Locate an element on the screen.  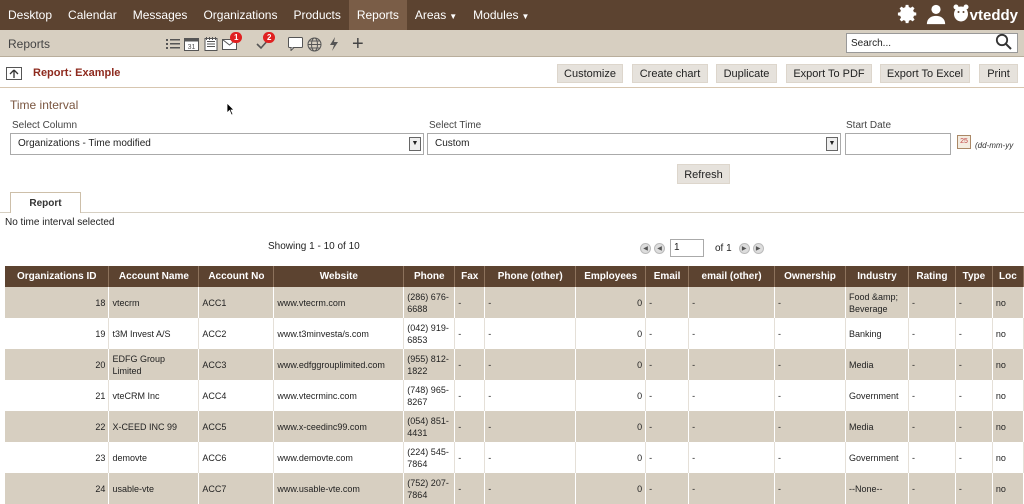
nav-desktop: Desktop is located at coordinates (30, 15).